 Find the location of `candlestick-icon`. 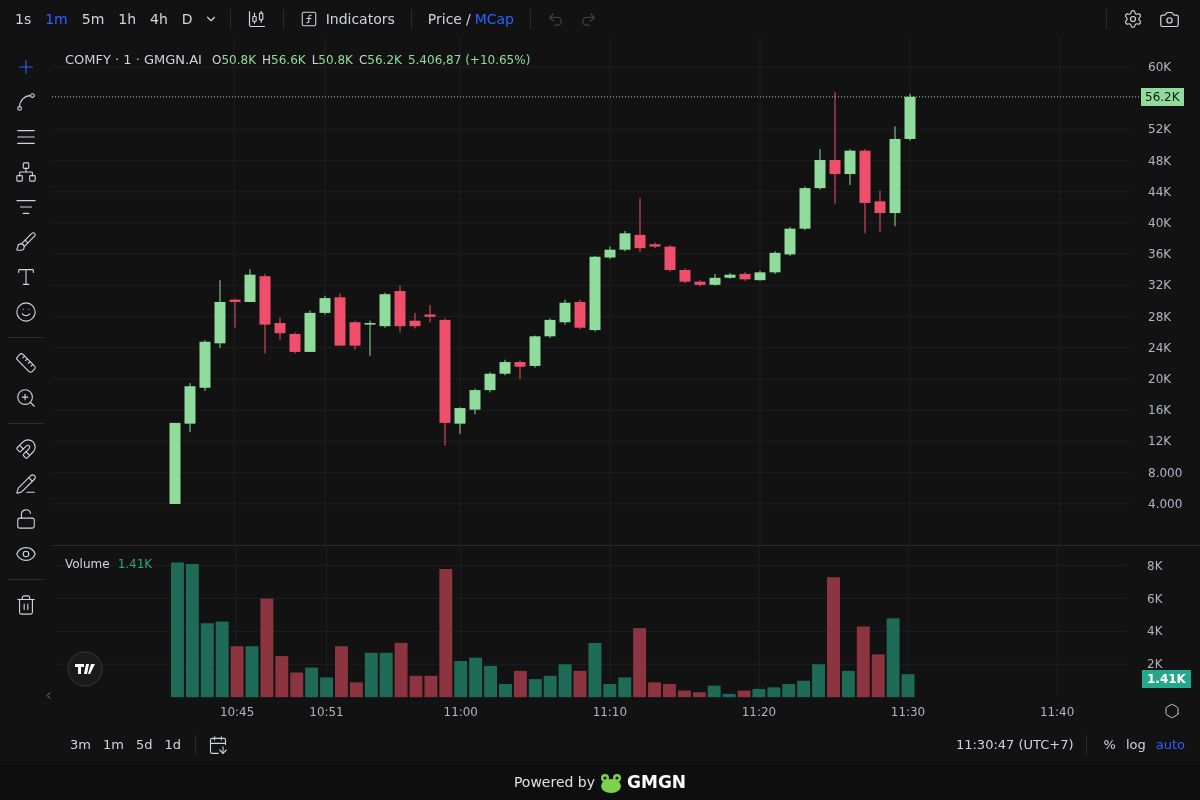

candlestick-icon is located at coordinates (256, 19).